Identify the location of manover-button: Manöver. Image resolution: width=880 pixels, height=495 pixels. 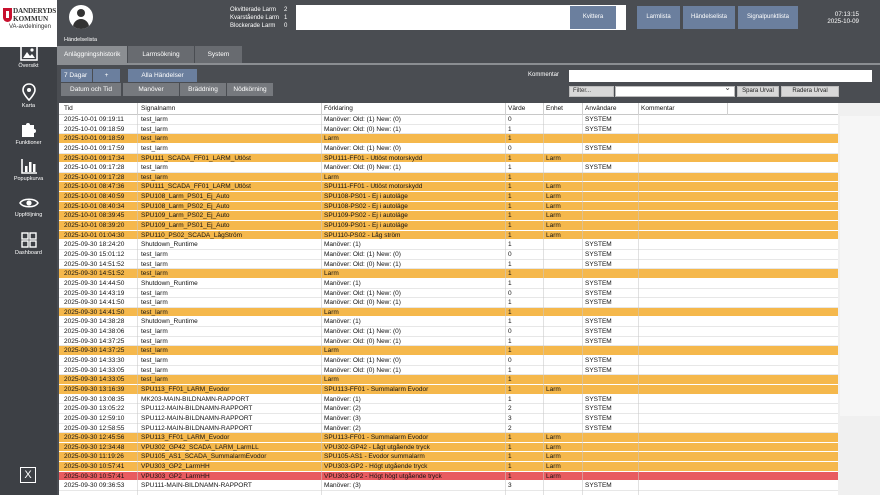
(151, 89).